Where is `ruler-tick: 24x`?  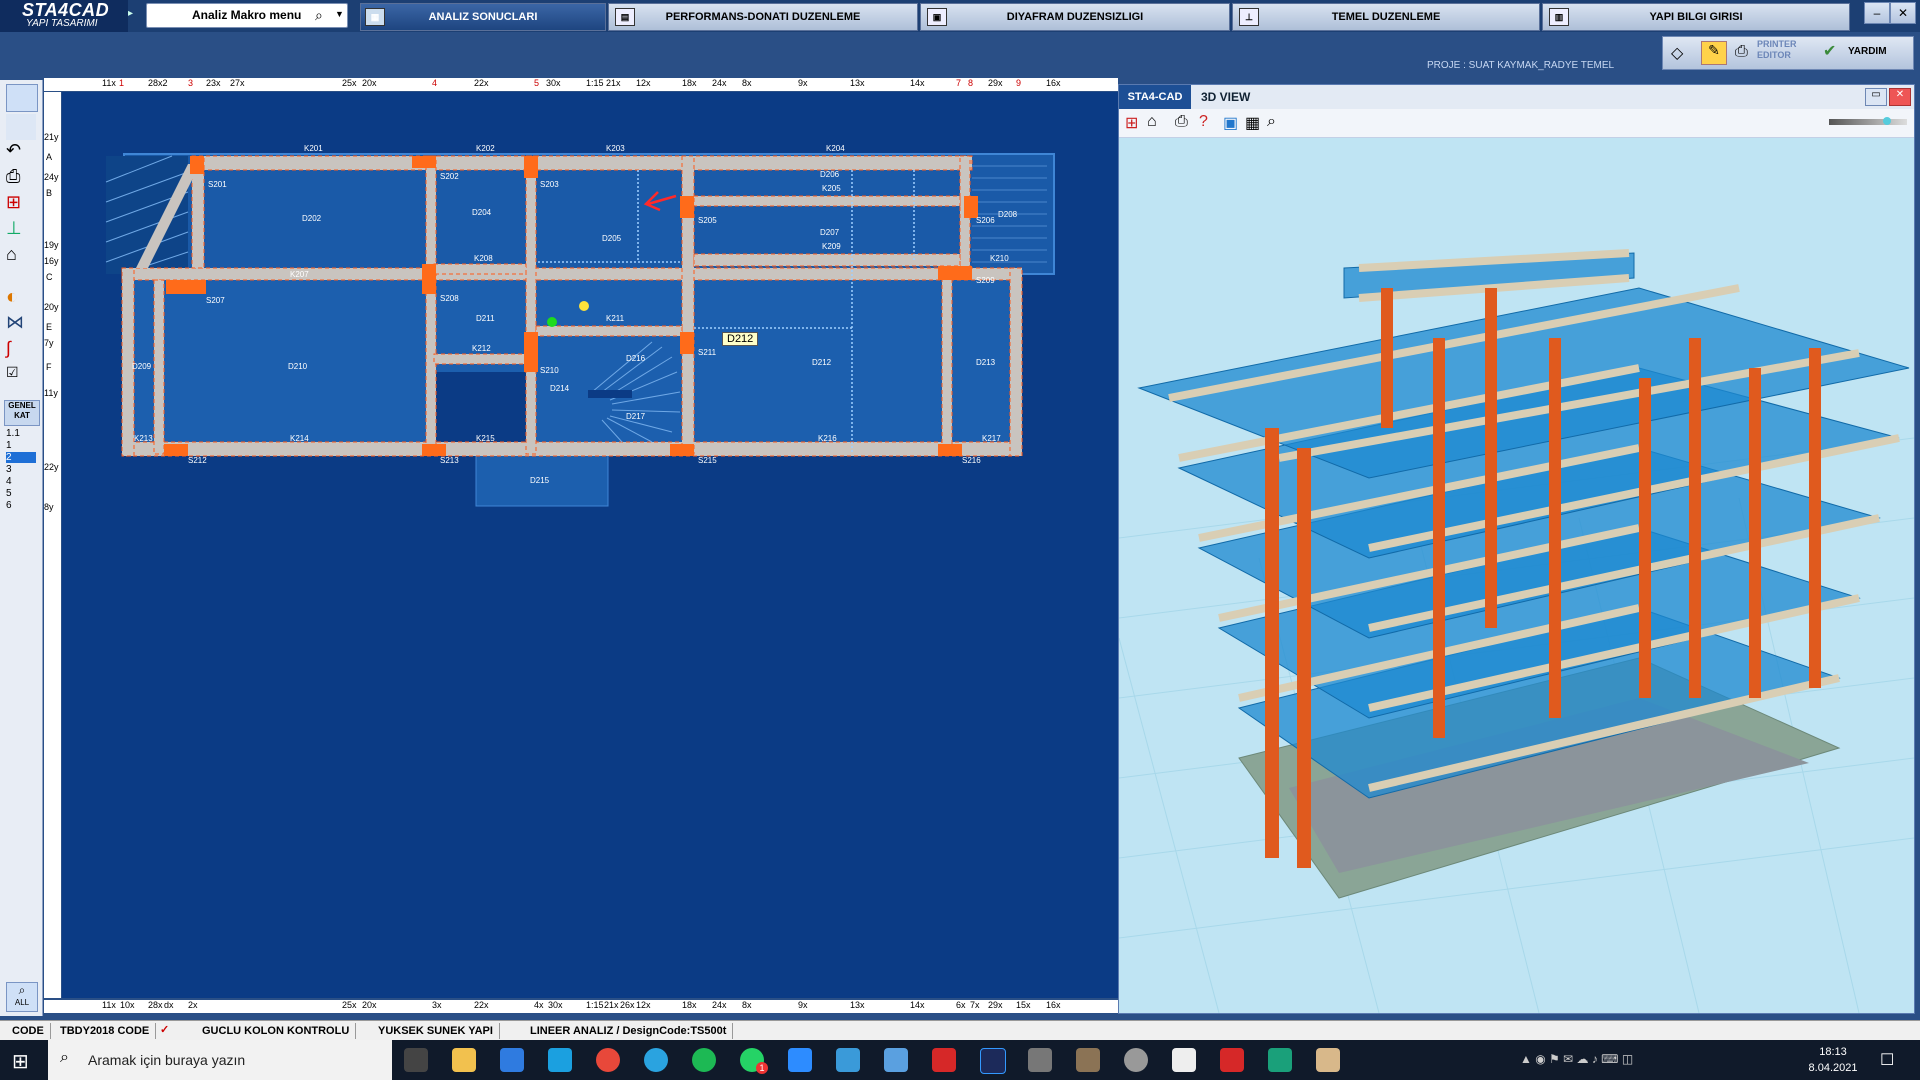 ruler-tick: 24x is located at coordinates (719, 1005).